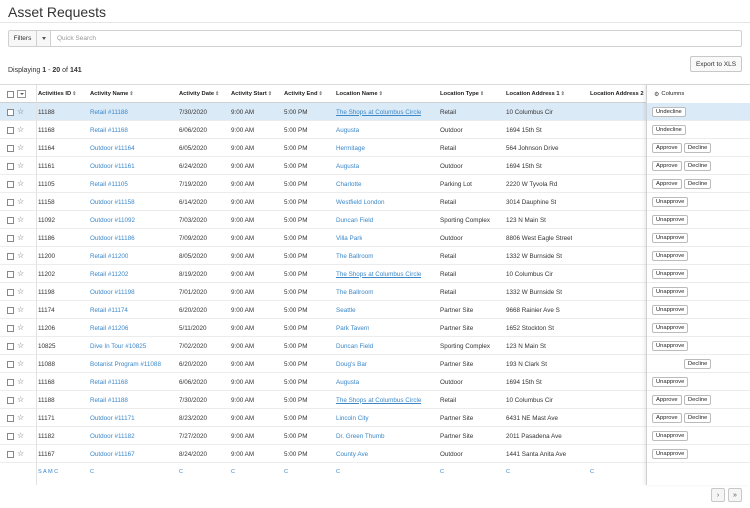  I want to click on location-name-link: Westfield London, so click(360, 202).